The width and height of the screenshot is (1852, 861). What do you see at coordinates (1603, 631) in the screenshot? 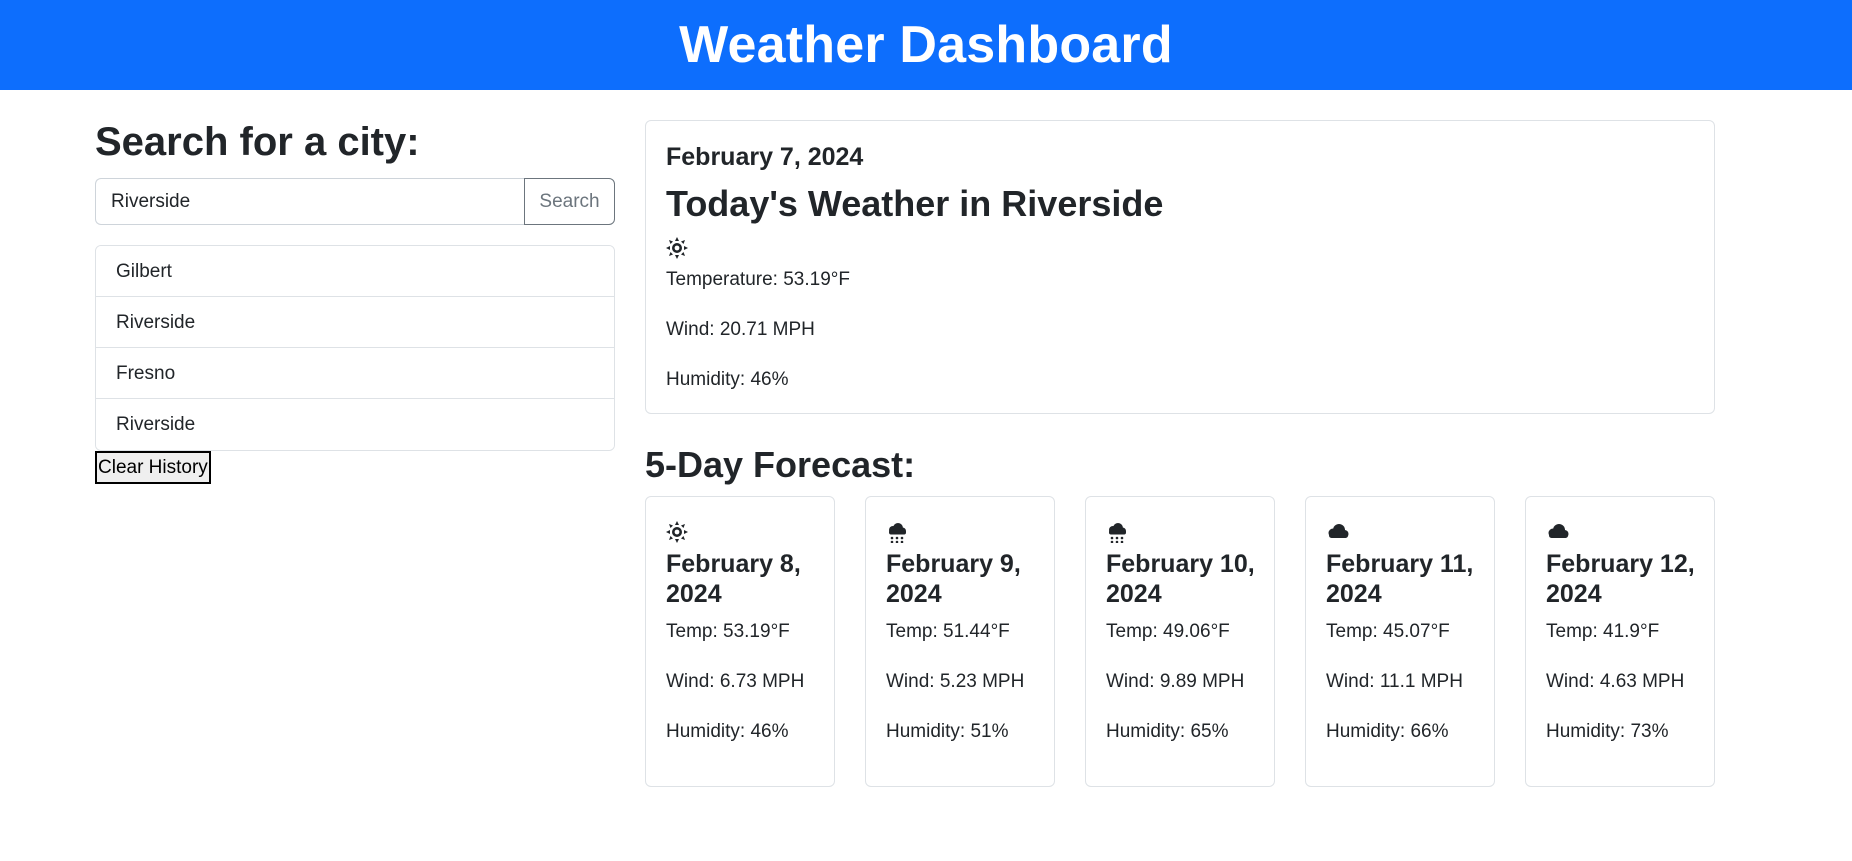
I see `forecast-temp: Temp: 41.9°F` at bounding box center [1603, 631].